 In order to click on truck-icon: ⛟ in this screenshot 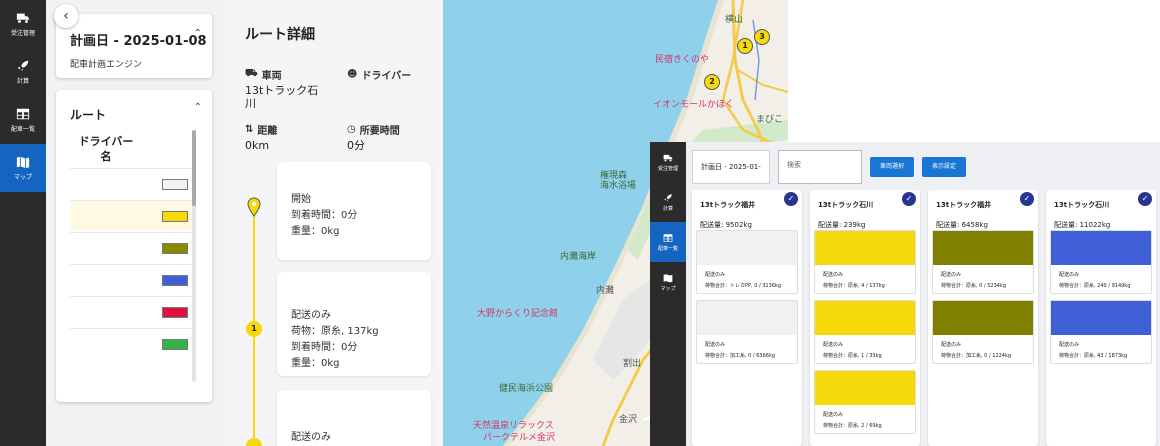, I will do `click(251, 73)`.